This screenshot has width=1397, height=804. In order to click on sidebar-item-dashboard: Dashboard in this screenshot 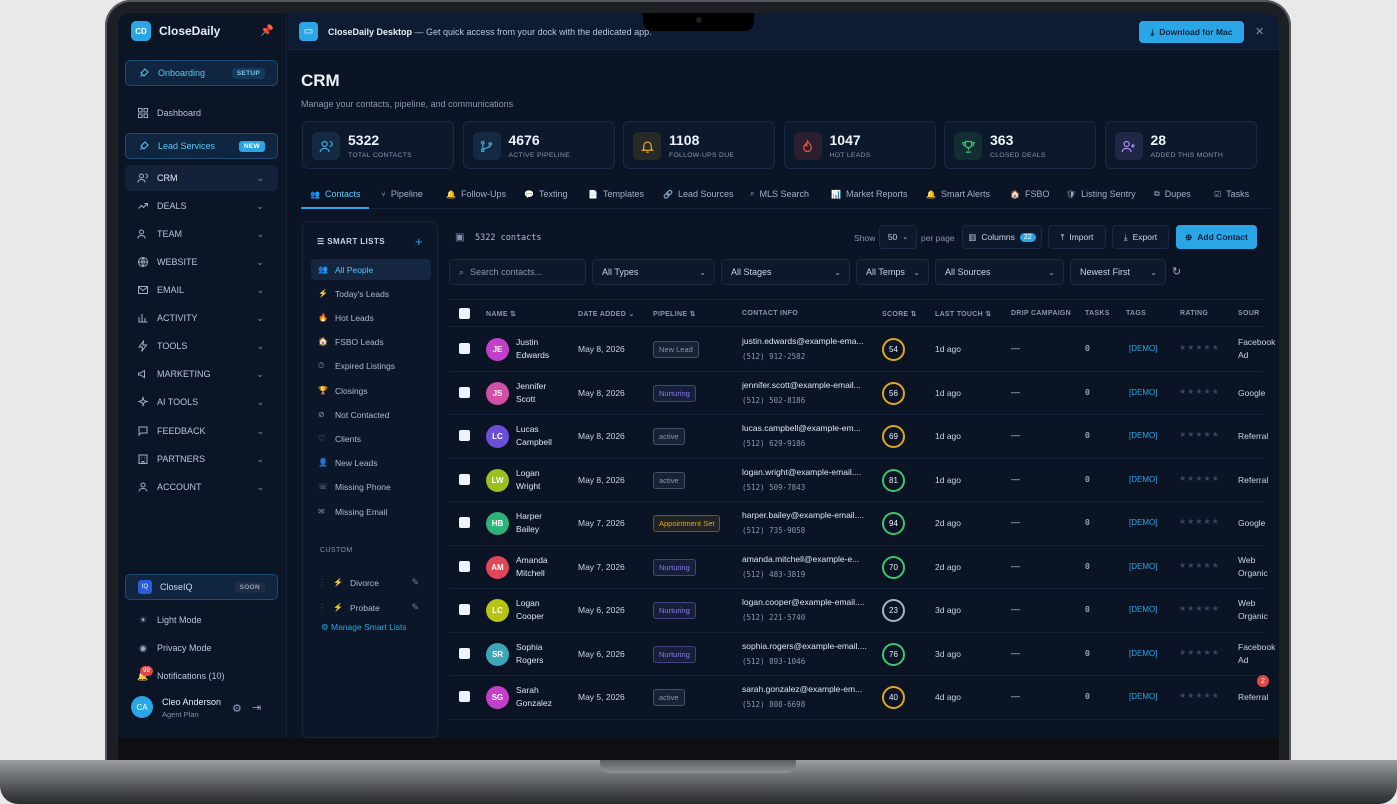, I will do `click(201, 113)`.